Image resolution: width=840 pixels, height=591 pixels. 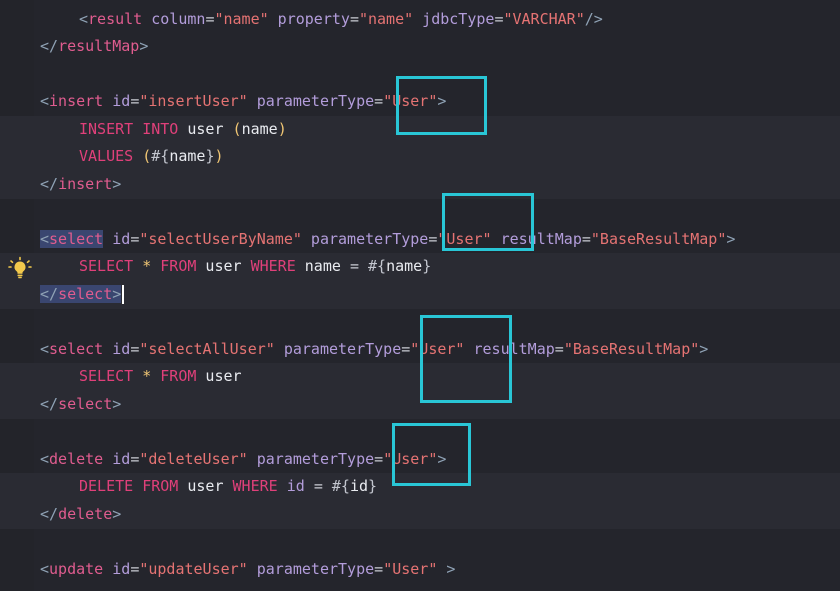 I want to click on token: WHERE, so click(x=255, y=486).